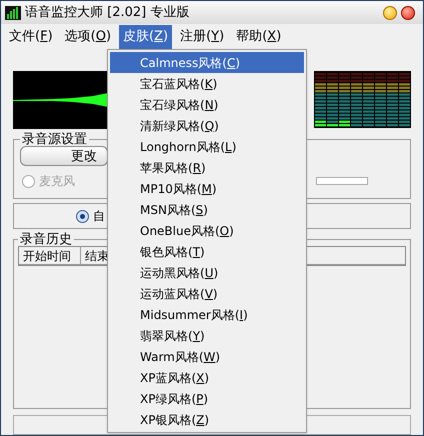 The width and height of the screenshot is (424, 436). What do you see at coordinates (207, 230) in the screenshot?
I see `menu-entry: OneBlue风格(O)` at bounding box center [207, 230].